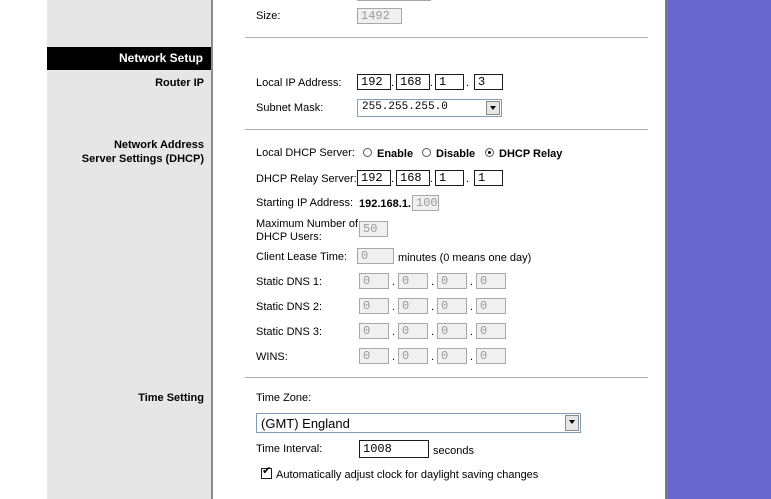 This screenshot has width=771, height=499. What do you see at coordinates (491, 281) in the screenshot?
I see `dns1-octet-4: 0` at bounding box center [491, 281].